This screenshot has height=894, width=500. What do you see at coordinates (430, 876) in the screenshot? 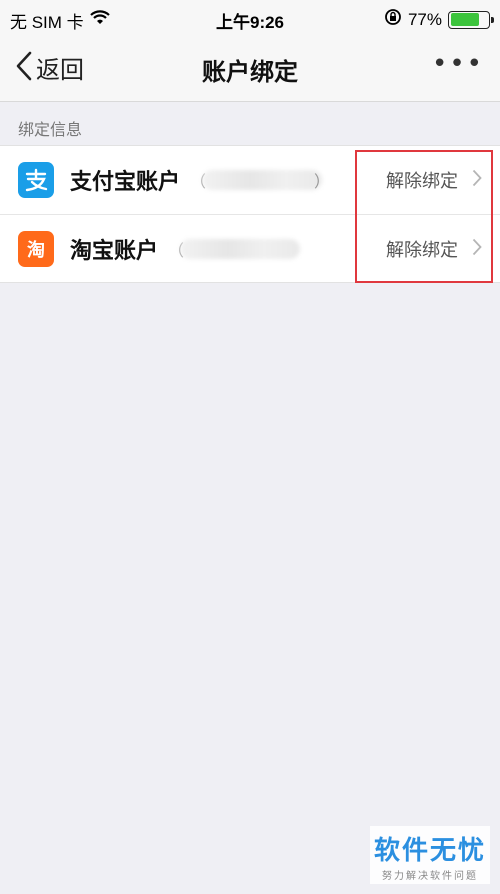
I see `watermark-subtitle: 努力解决软件问题` at bounding box center [430, 876].